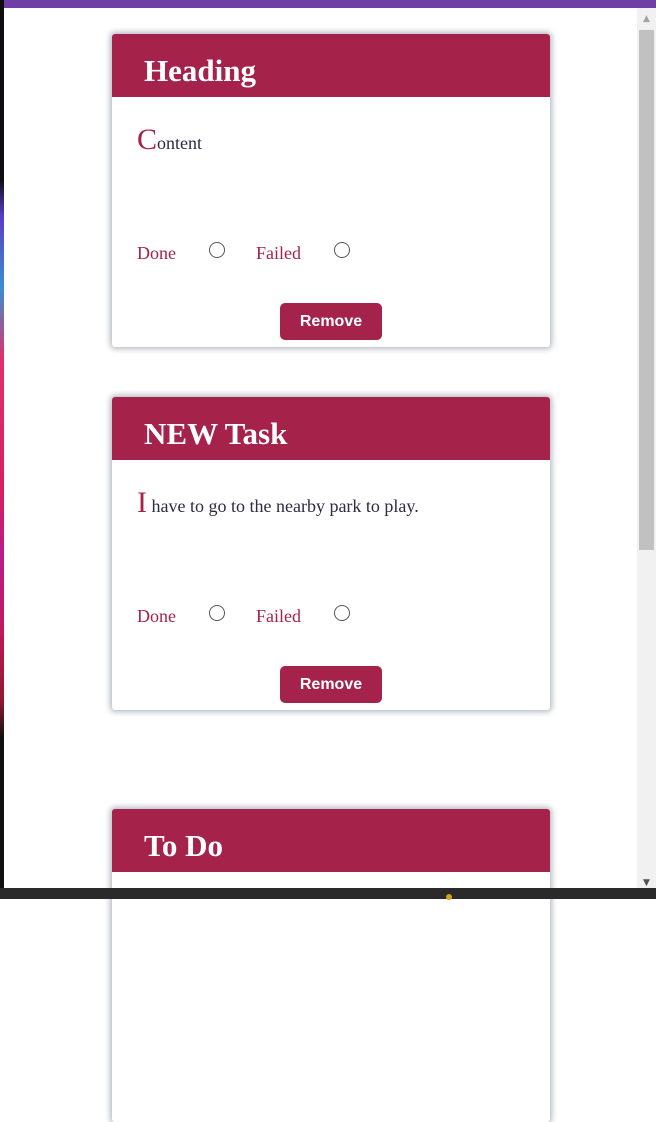 The image size is (656, 1122). I want to click on top-accent-bar, so click(328, 4).